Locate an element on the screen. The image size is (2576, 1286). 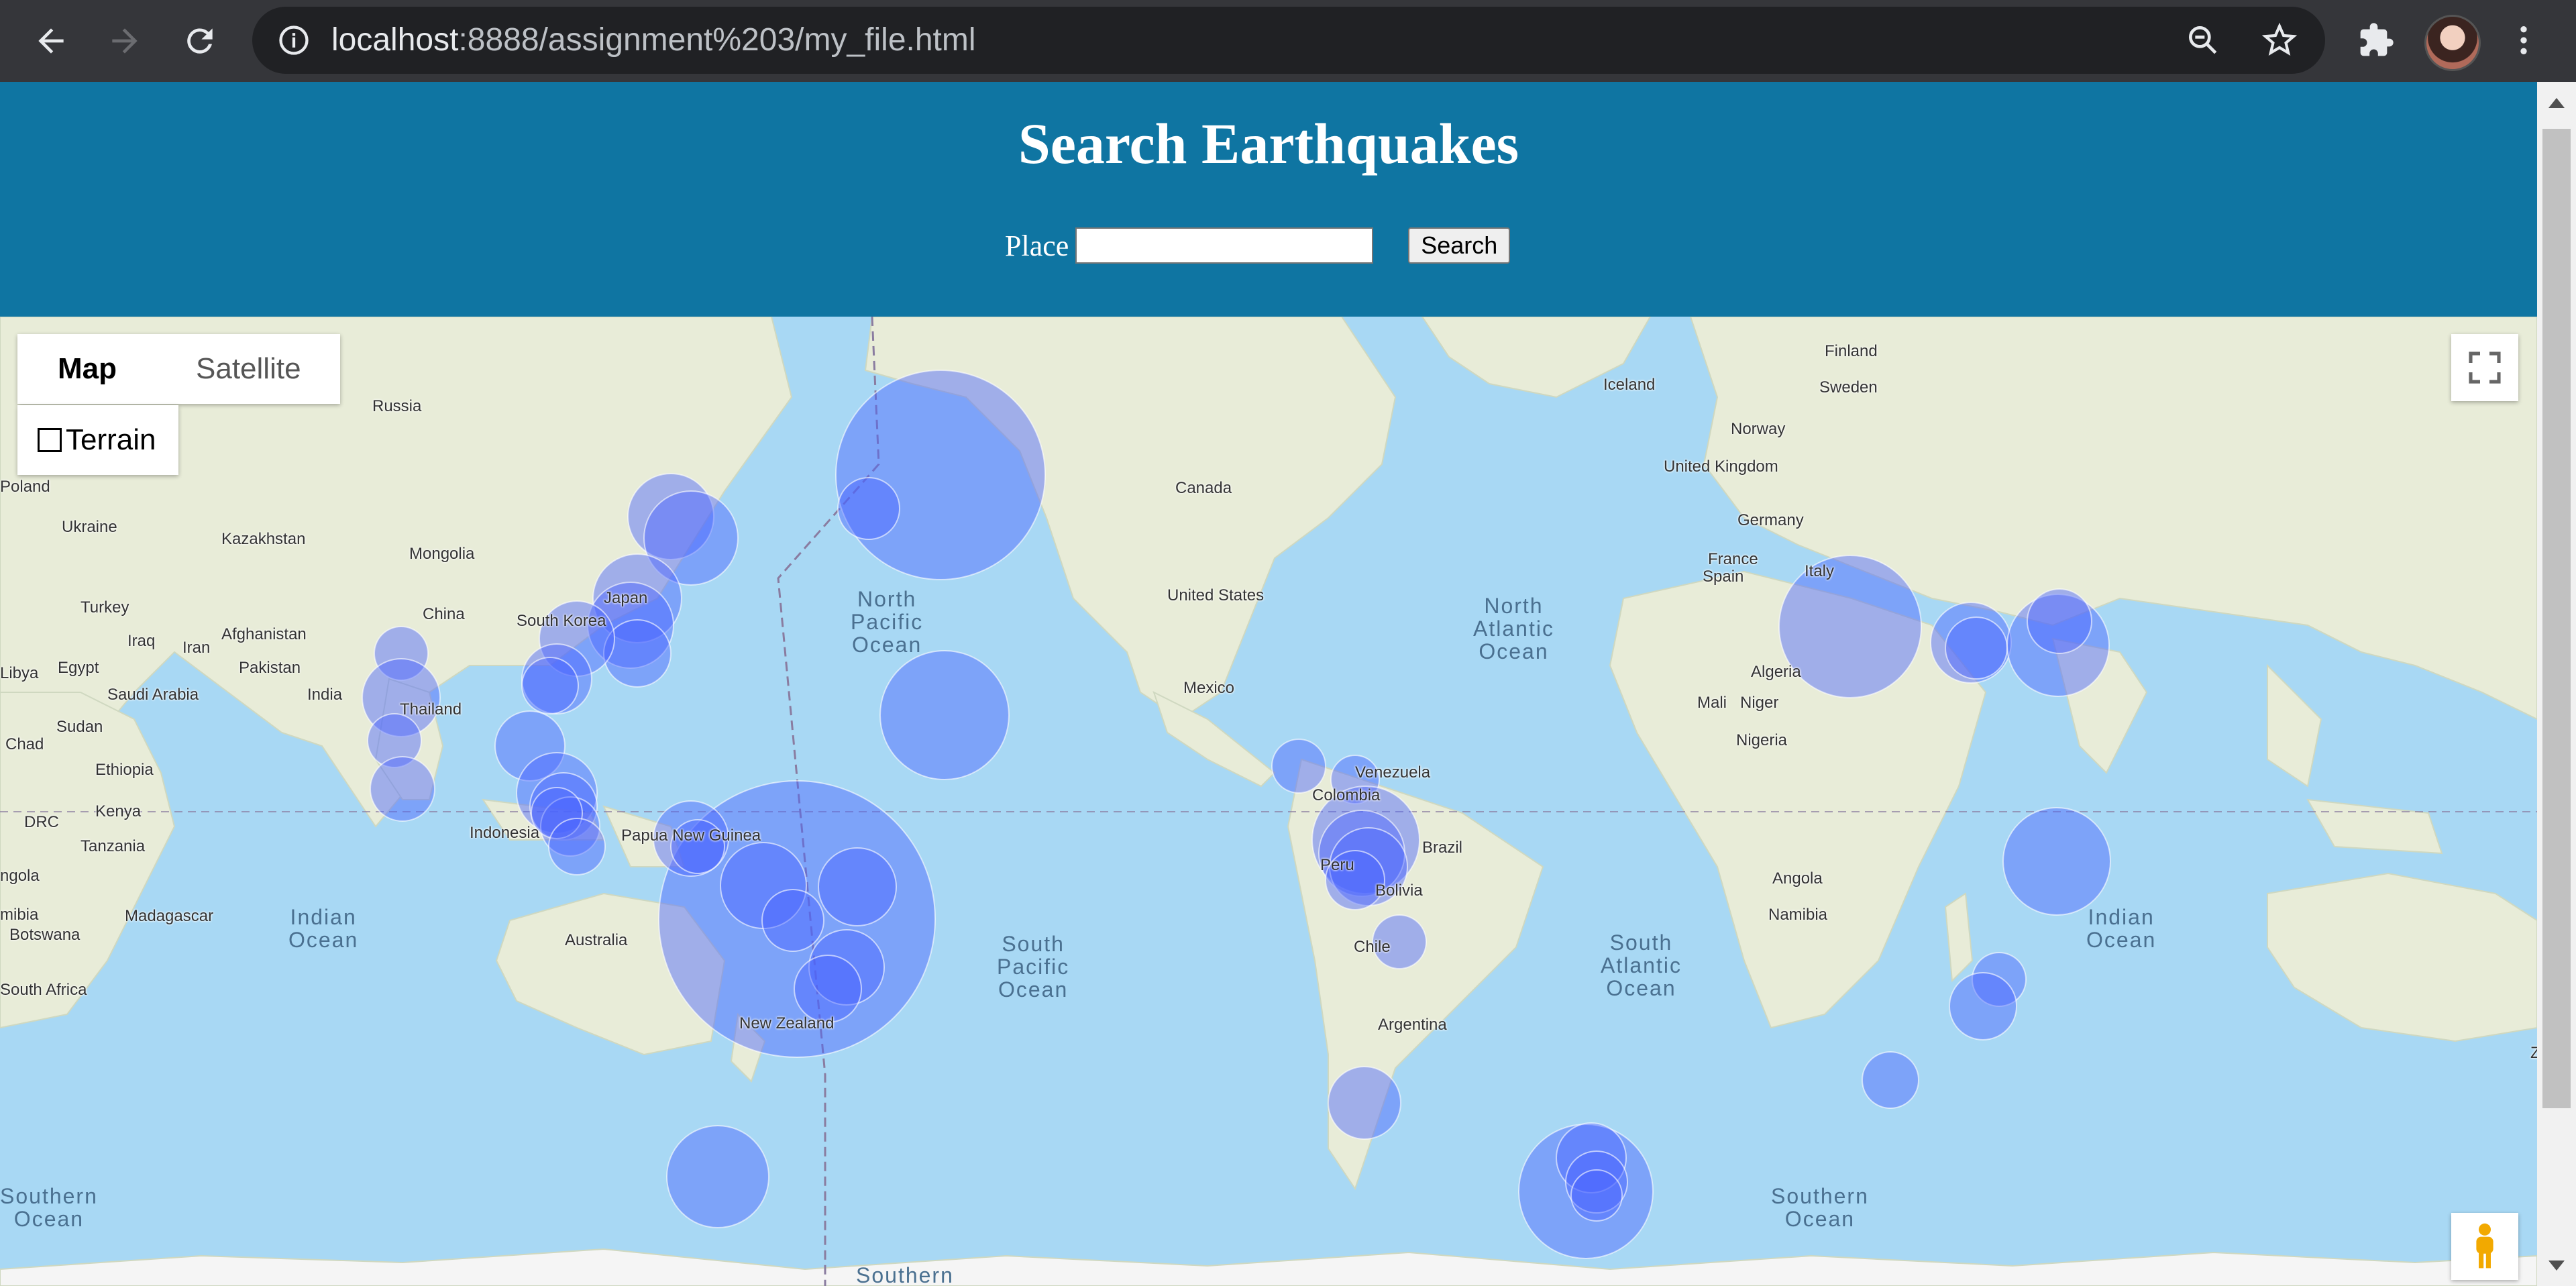
profile-avatar is located at coordinates (2452, 43).